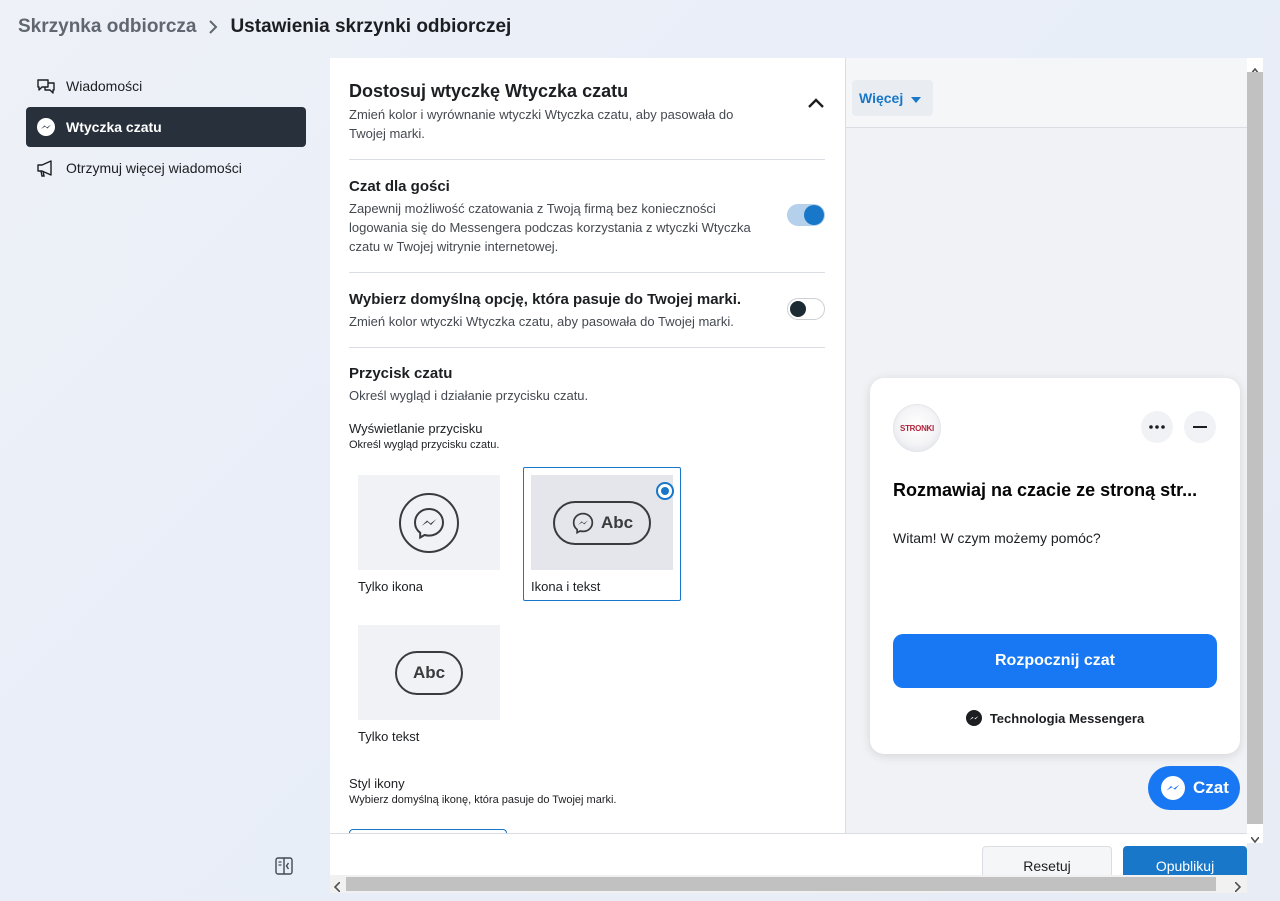  I want to click on chat-button-title: Przycisk czatu, so click(401, 373).